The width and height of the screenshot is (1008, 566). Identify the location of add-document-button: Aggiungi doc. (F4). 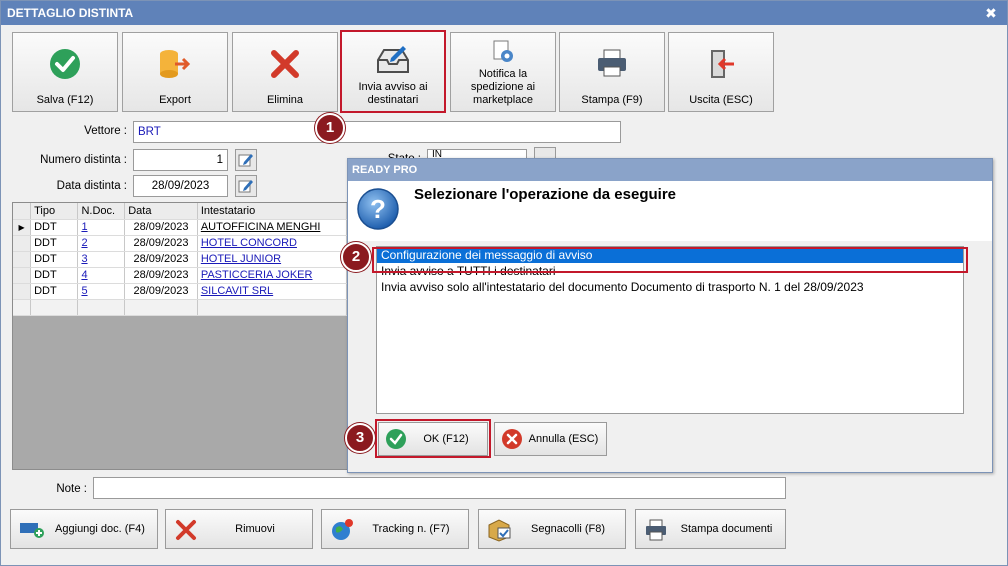
(84, 529).